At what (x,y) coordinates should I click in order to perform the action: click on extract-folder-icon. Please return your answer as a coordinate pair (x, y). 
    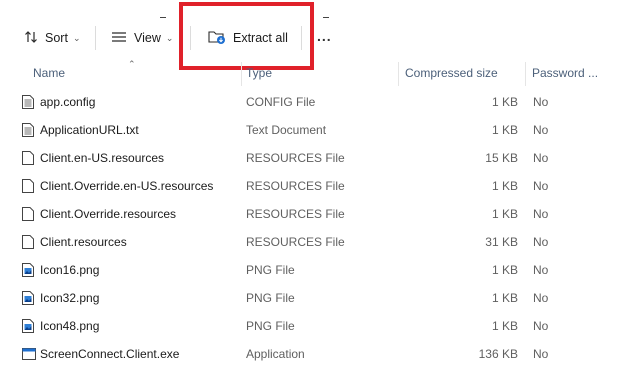
    Looking at the image, I should click on (217, 38).